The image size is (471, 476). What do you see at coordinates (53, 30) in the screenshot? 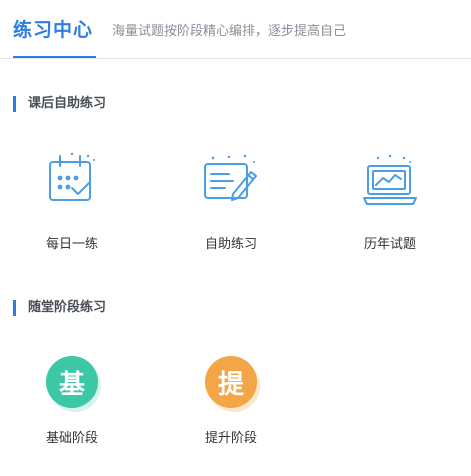
I see `page-title: 练习中心` at bounding box center [53, 30].